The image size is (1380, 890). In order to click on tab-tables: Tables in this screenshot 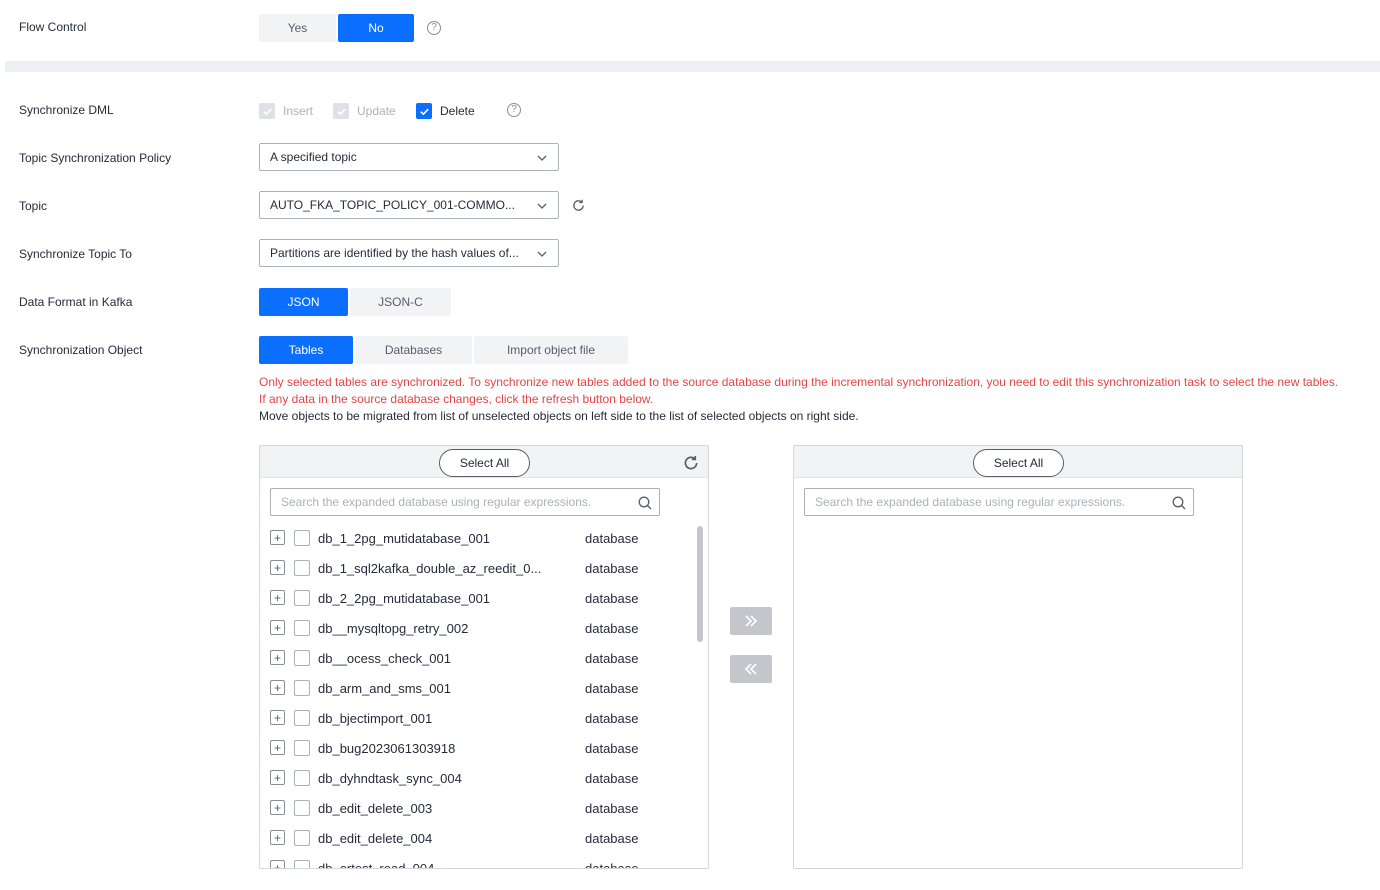, I will do `click(306, 350)`.